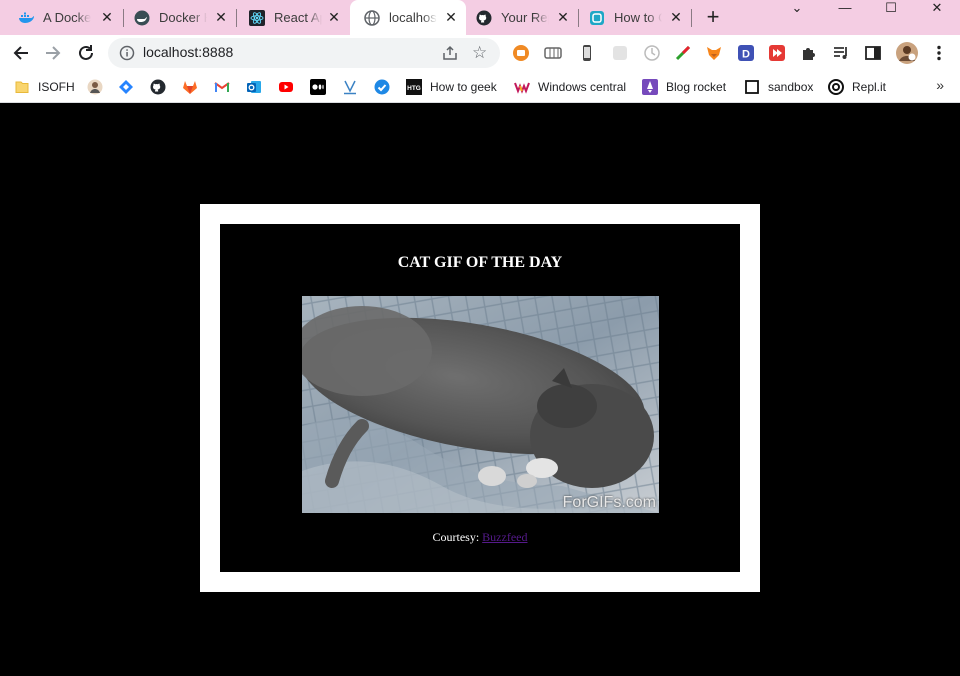  I want to click on youtube-icon, so click(286, 87).